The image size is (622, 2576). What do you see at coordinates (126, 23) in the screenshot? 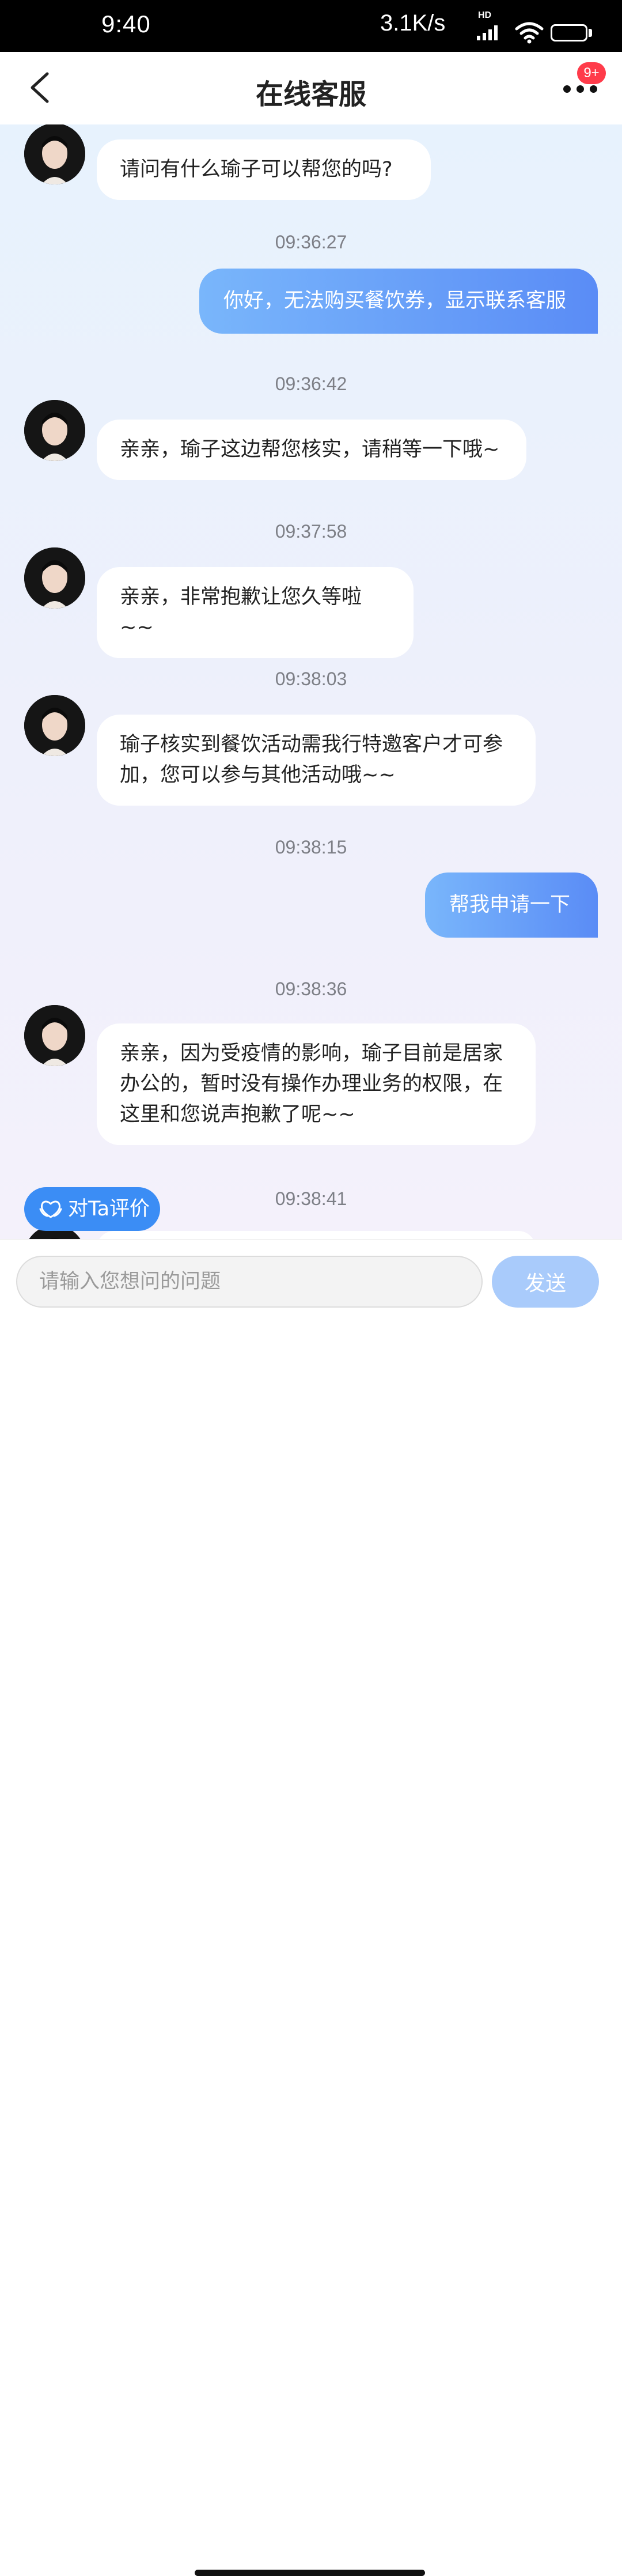
I see `status-time: 9:40` at bounding box center [126, 23].